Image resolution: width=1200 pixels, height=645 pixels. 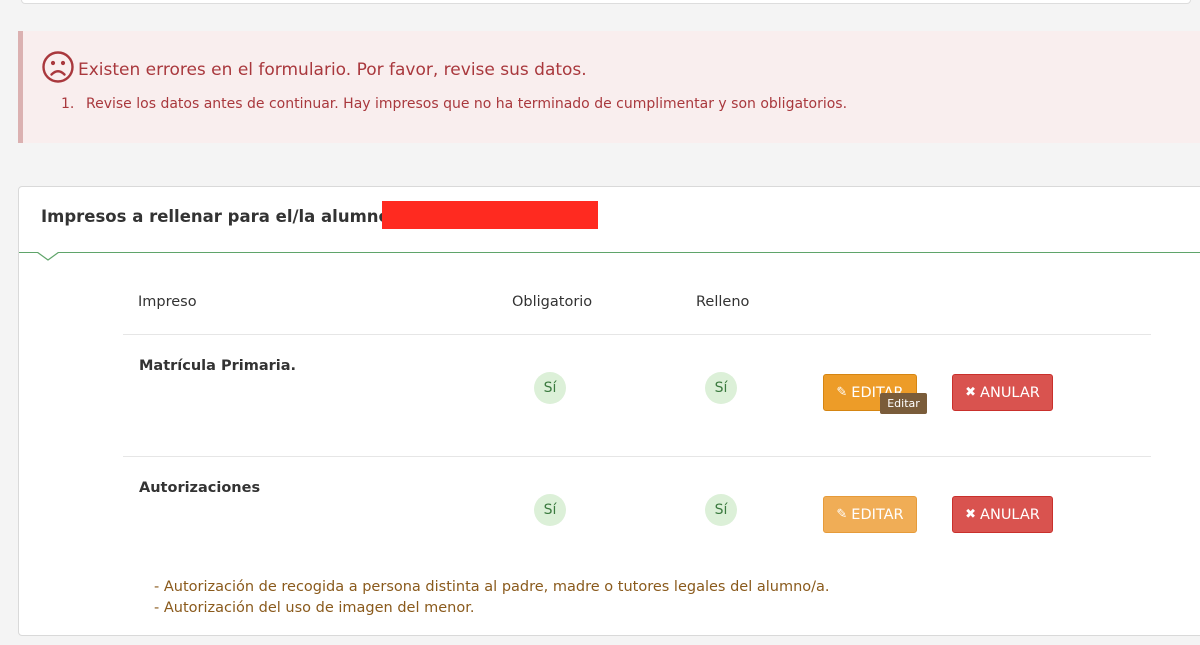 I want to click on alert-item-number: 1., so click(x=68, y=104).